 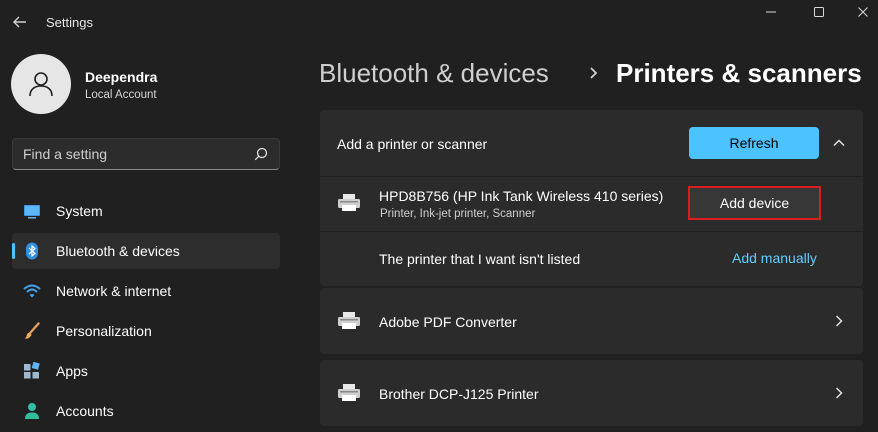 I want to click on page-title: Printers & scanners, so click(x=739, y=73).